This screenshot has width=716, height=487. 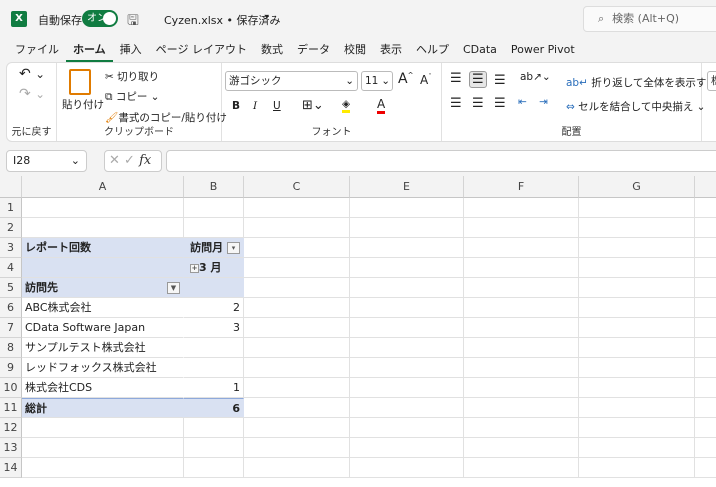 I want to click on paste-icon, so click(x=80, y=82).